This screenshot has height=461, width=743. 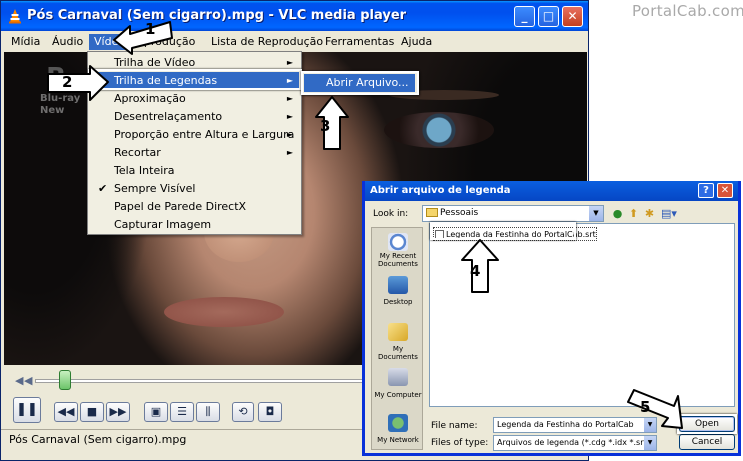 What do you see at coordinates (649, 213) in the screenshot?
I see `new-folder-icon: ✱` at bounding box center [649, 213].